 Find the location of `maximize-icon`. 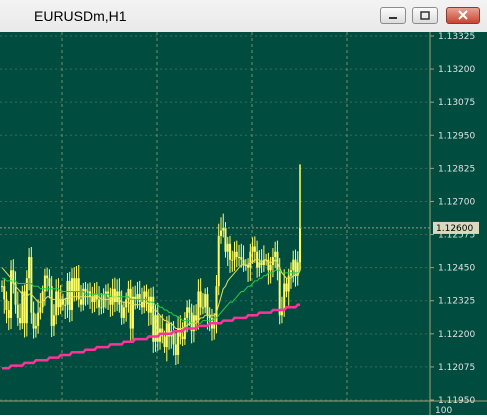

maximize-icon is located at coordinates (425, 15).